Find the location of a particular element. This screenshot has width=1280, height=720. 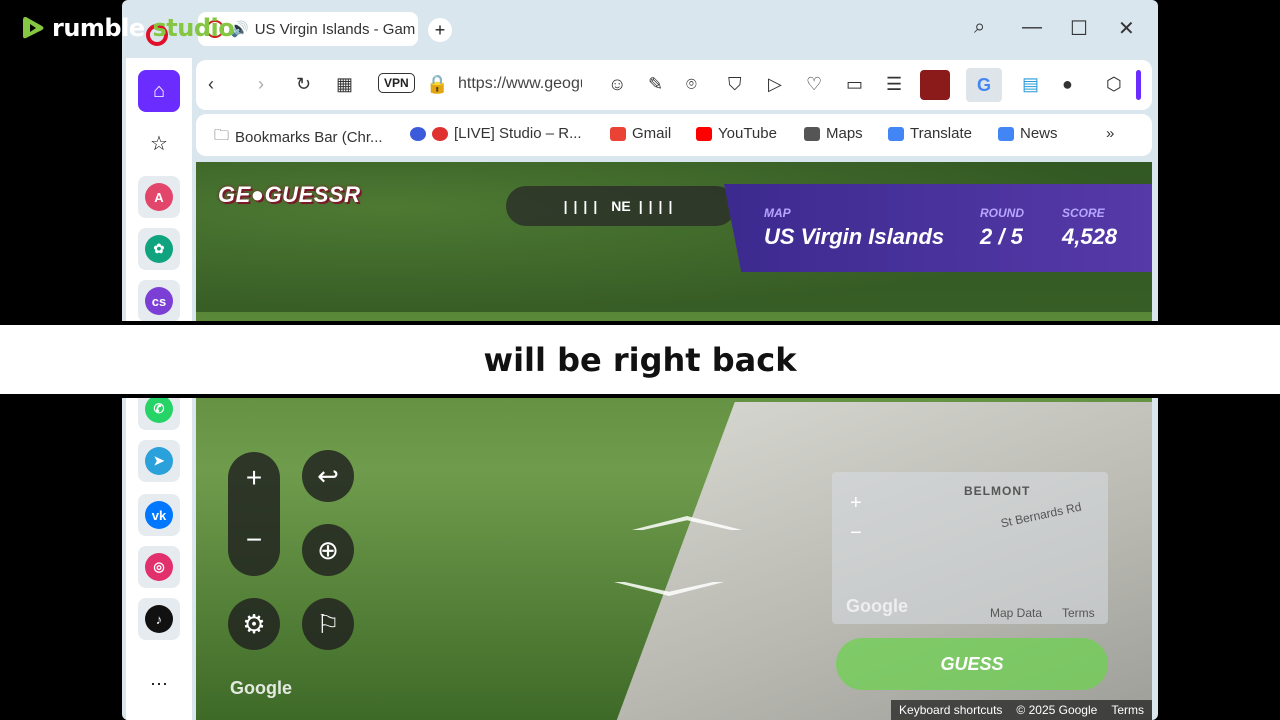

aria-icon: A is located at coordinates (159, 197).